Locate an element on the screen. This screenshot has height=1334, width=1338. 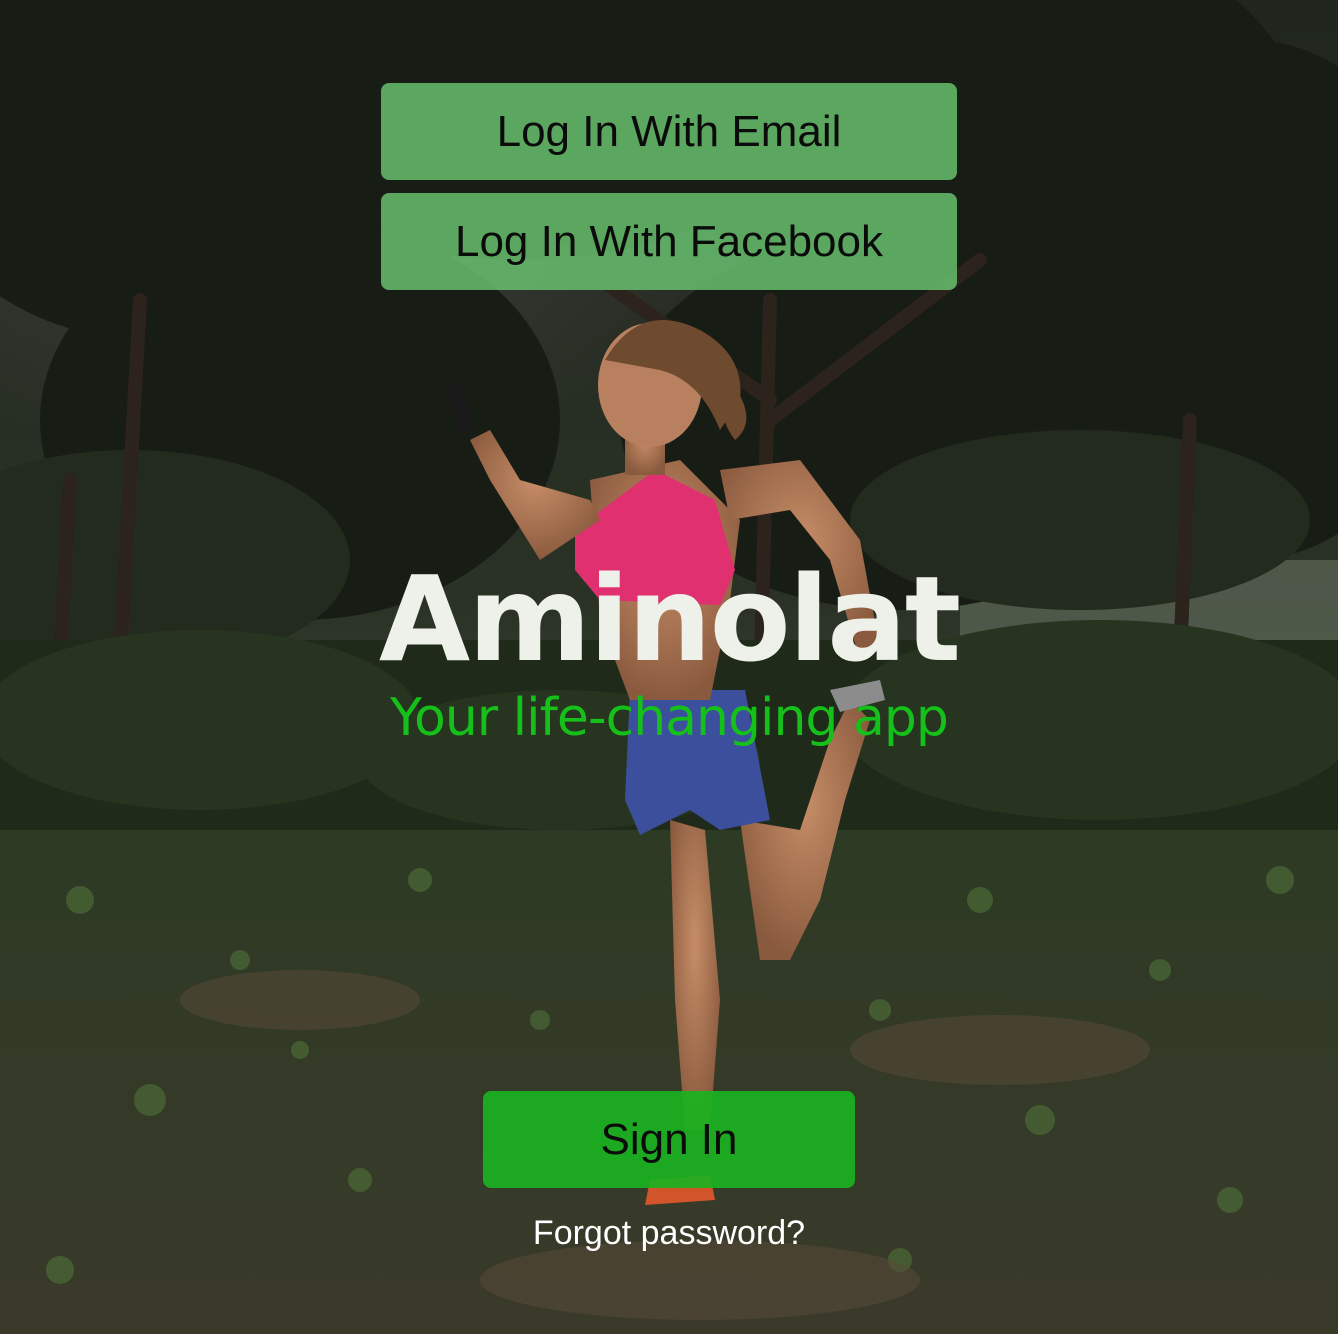
login-with-email-button: Log In With Email is located at coordinates (669, 131).